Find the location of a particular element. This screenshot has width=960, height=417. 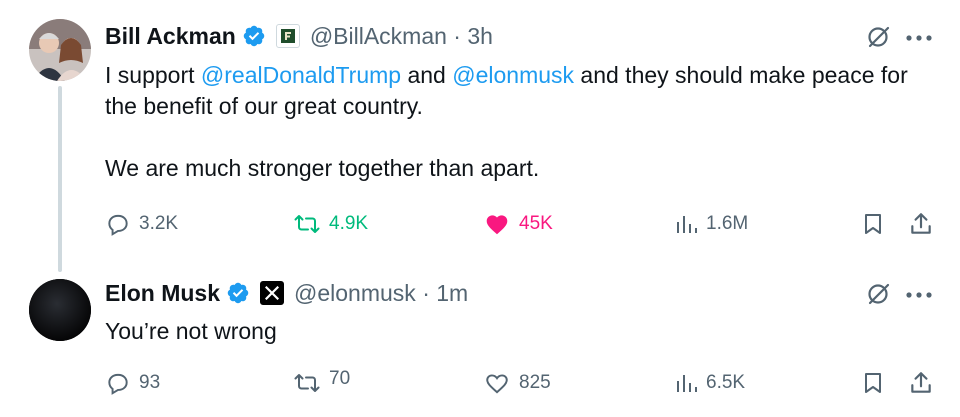

tweet-text: You’re not wrong is located at coordinates (191, 331).